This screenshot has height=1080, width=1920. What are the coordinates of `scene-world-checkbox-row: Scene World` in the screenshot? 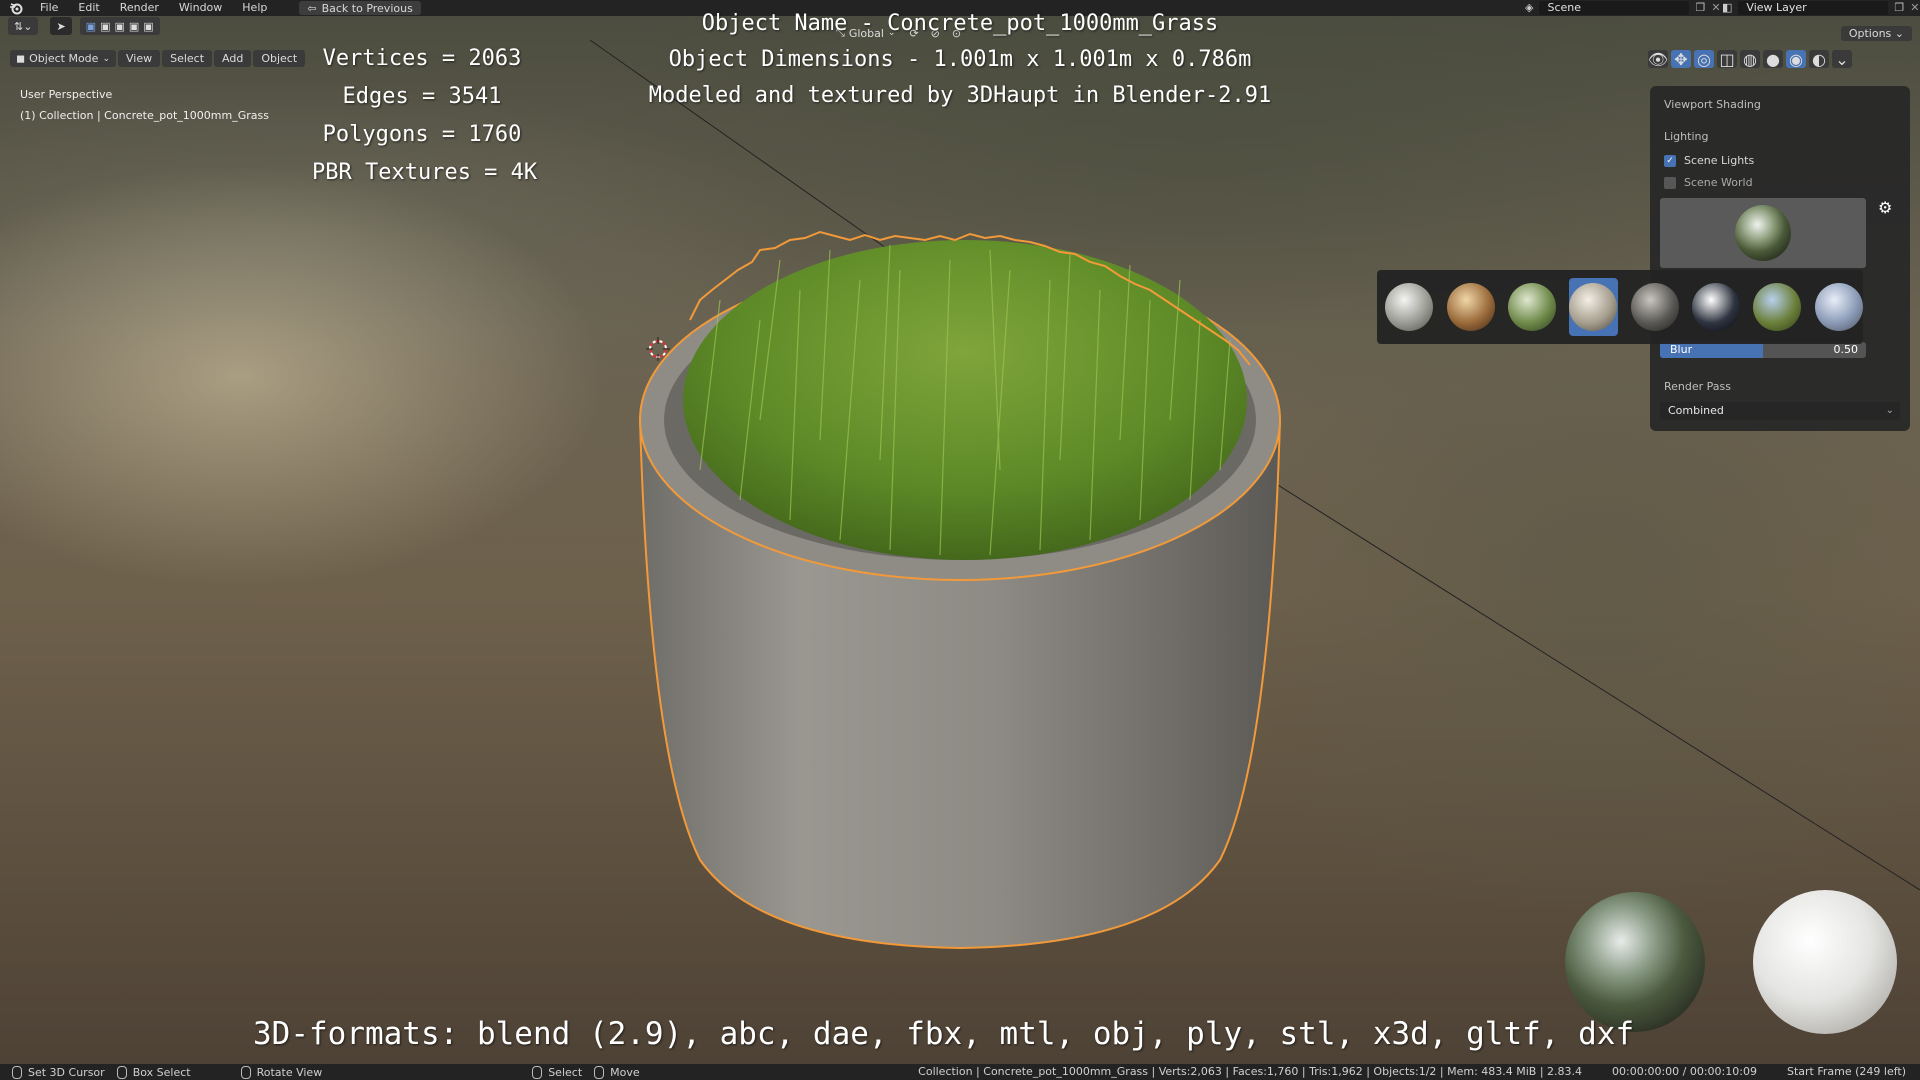 It's located at (1708, 182).